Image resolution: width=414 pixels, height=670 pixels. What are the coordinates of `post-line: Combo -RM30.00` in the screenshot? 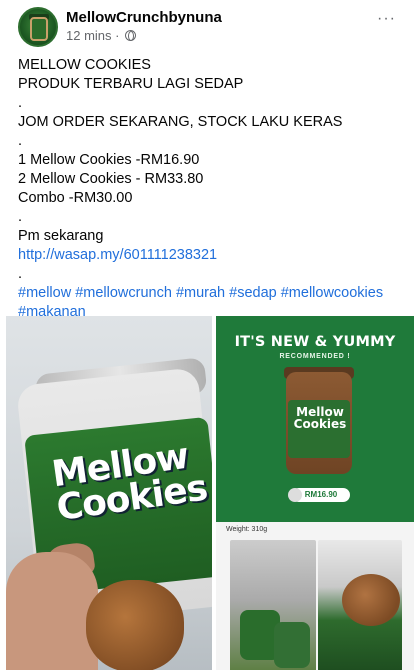 It's located at (75, 198).